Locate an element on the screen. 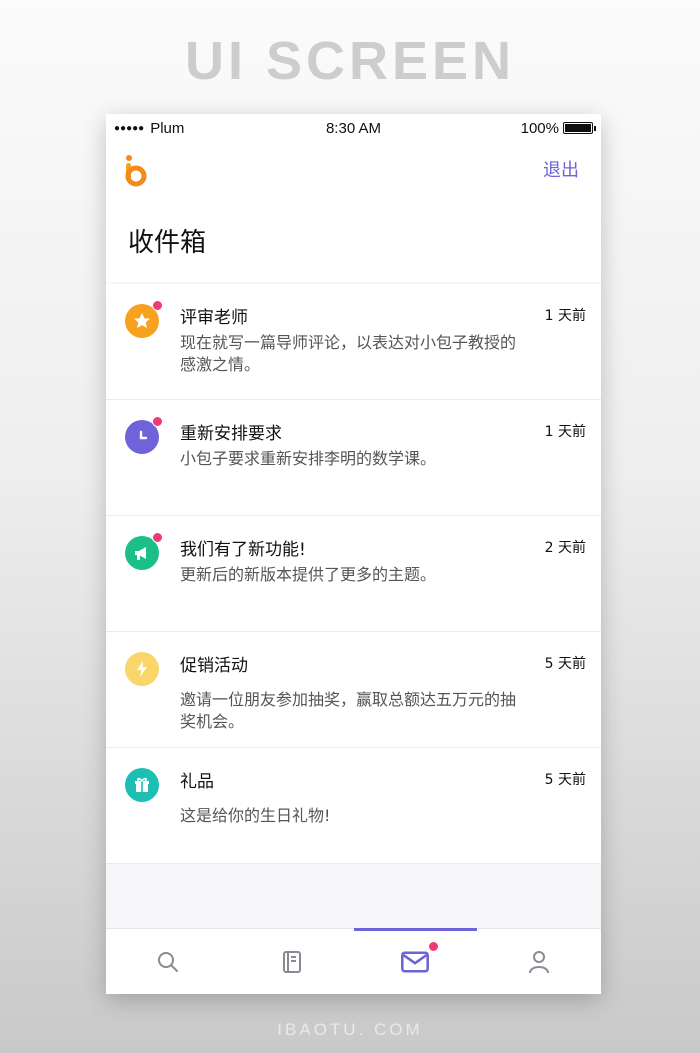 The image size is (700, 1053). message-item: 我们有了新功能! 2 天前 更新后的新版本提供了更多的主题。 is located at coordinates (353, 574).